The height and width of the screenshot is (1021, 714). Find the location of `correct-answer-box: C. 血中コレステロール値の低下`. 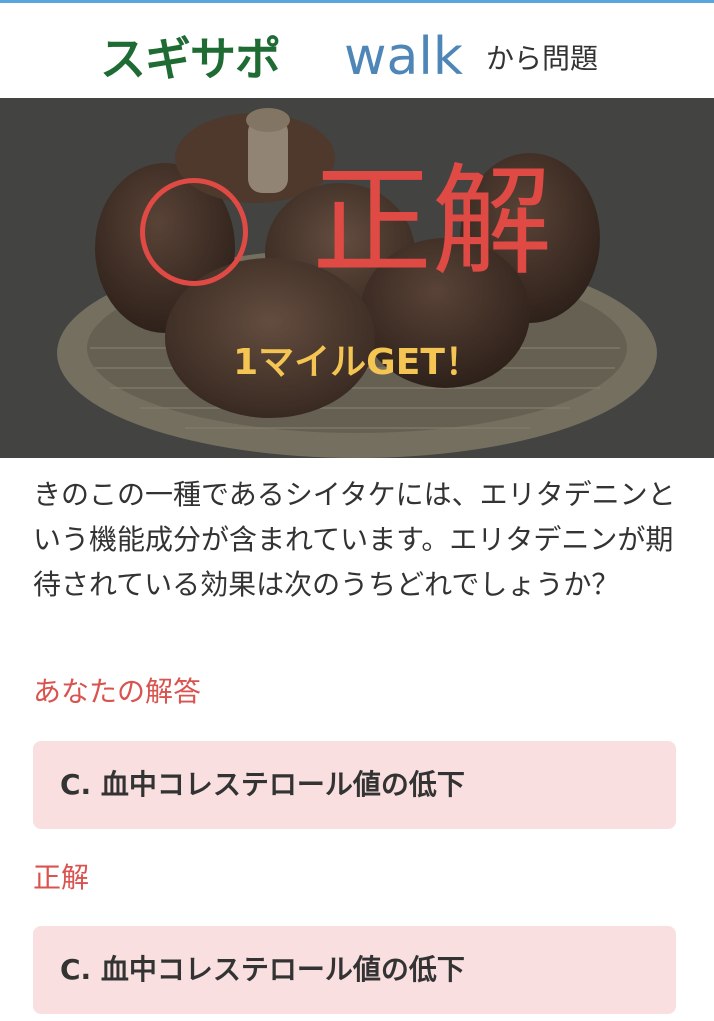

correct-answer-box: C. 血中コレステロール値の低下 is located at coordinates (354, 970).